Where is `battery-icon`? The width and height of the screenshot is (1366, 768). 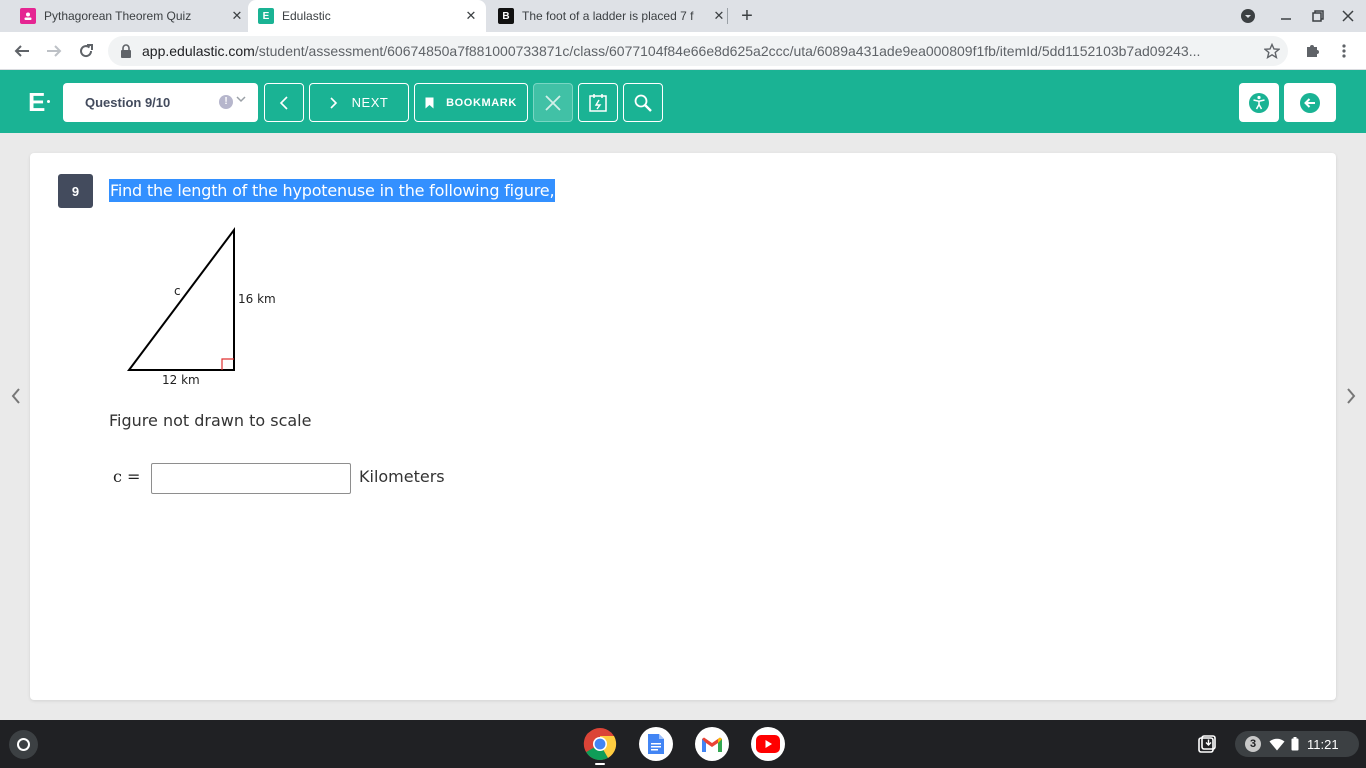
battery-icon is located at coordinates (1295, 744).